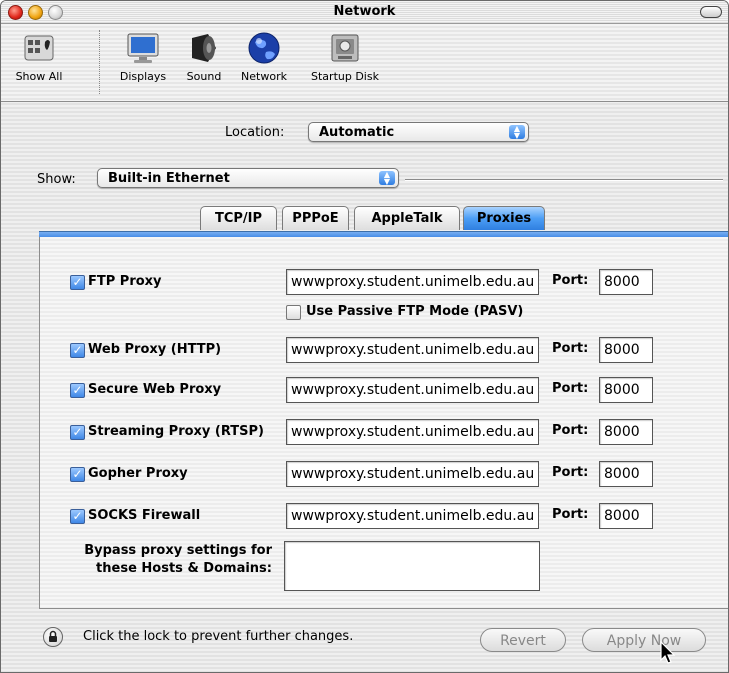 The width and height of the screenshot is (729, 673). I want to click on tab-tcpip: TCP/IP, so click(238, 218).